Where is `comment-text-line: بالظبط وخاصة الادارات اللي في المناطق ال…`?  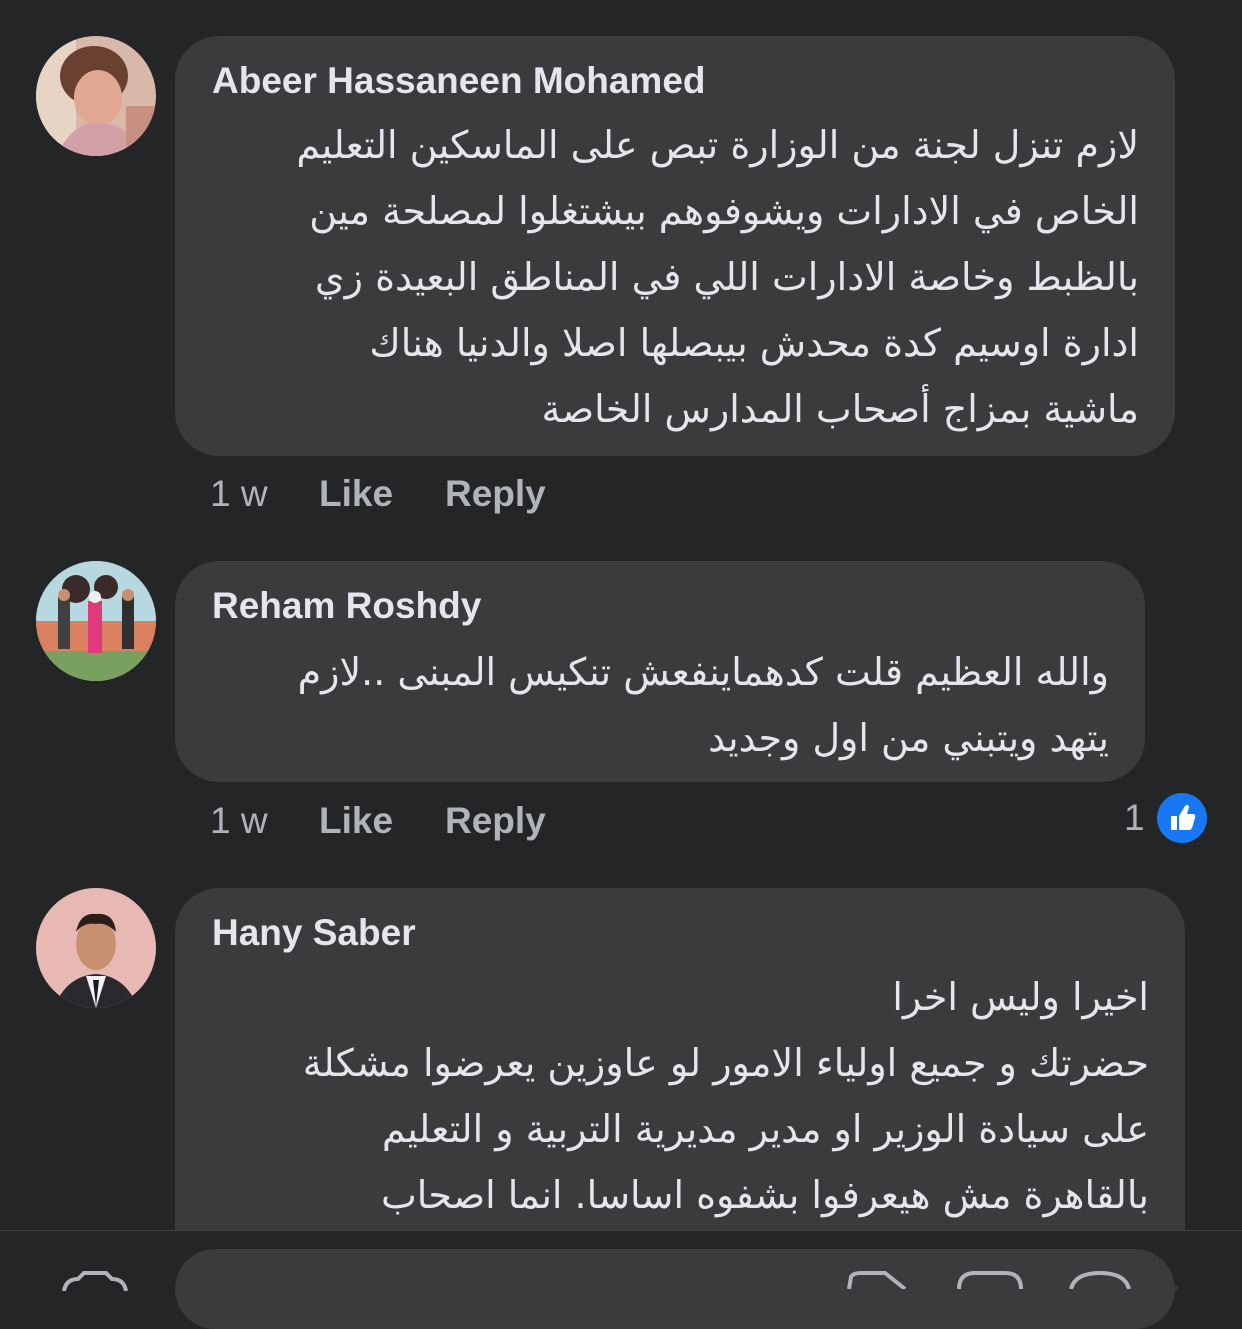
comment-text-line: بالظبط وخاصة الادارات اللي في المناطق ال… is located at coordinates (726, 277).